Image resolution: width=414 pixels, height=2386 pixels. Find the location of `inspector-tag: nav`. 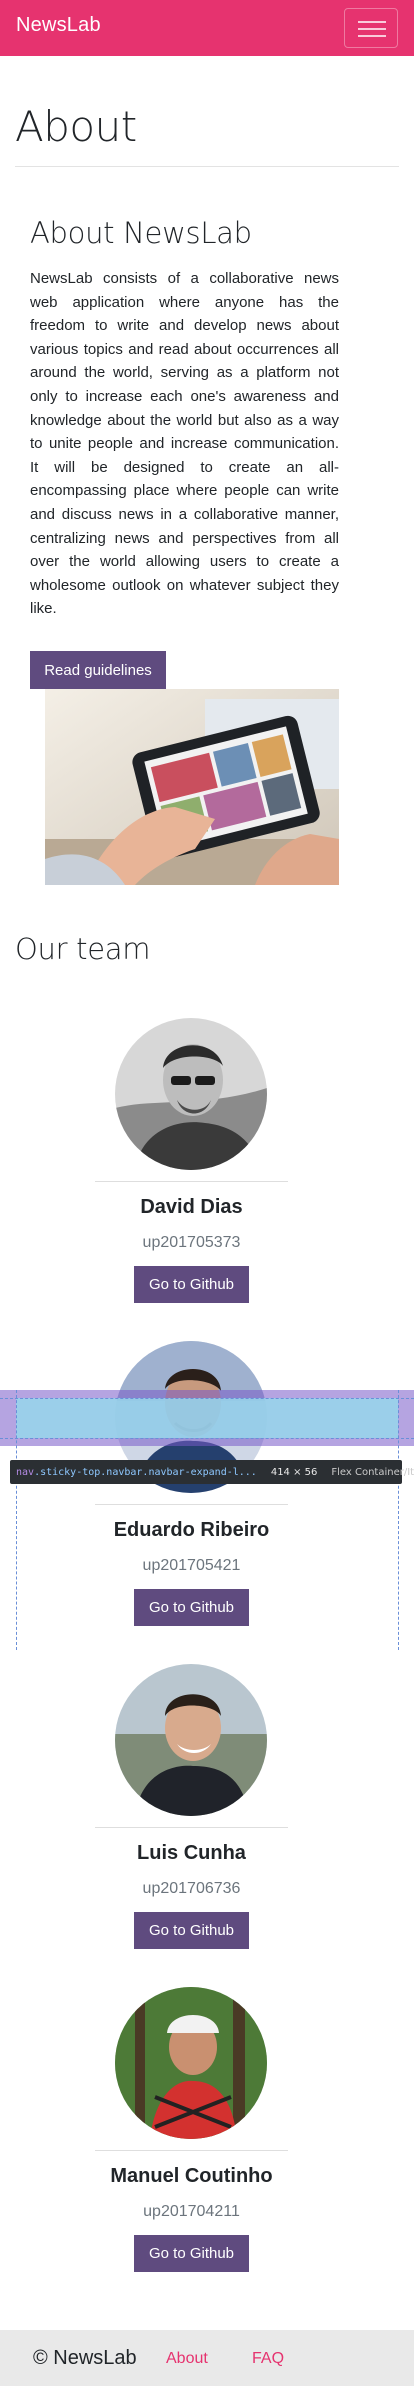

inspector-tag: nav is located at coordinates (25, 1472).